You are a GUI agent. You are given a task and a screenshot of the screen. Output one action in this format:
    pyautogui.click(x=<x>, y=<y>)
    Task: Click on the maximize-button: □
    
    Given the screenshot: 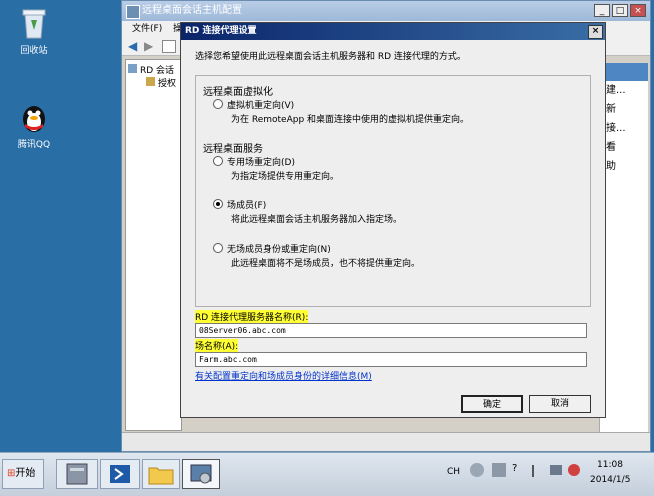 What is the action you would take?
    pyautogui.click(x=620, y=10)
    